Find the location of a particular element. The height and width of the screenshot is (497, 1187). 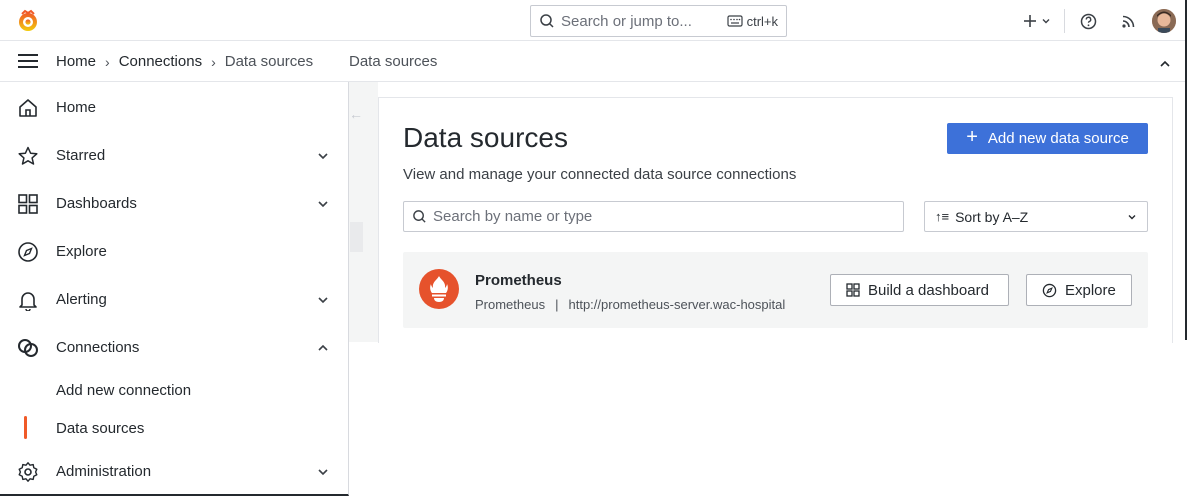

background-block is located at coordinates (356, 237).